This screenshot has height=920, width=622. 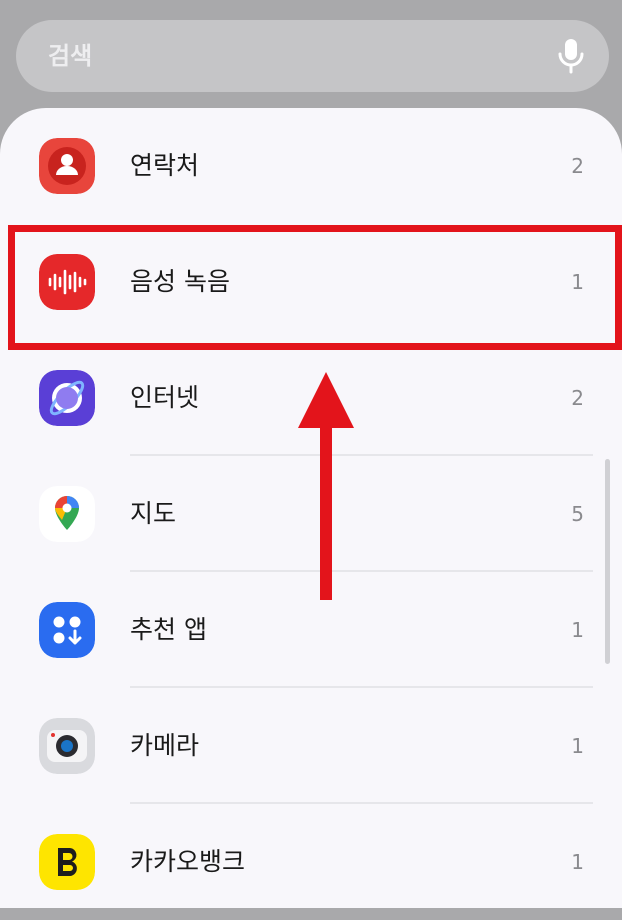 I want to click on search-placeholder: 검색, so click(x=70, y=56).